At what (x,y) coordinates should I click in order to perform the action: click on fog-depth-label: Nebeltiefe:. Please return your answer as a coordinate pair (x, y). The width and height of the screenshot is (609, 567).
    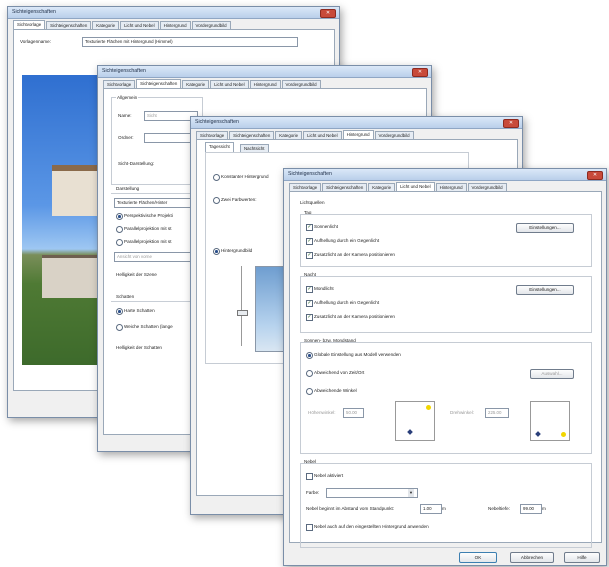
    Looking at the image, I should click on (499, 508).